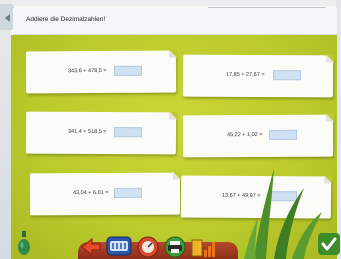  Describe the element at coordinates (87, 71) in the screenshot. I see `task-expression: 343,6 + 478,5 =` at that location.